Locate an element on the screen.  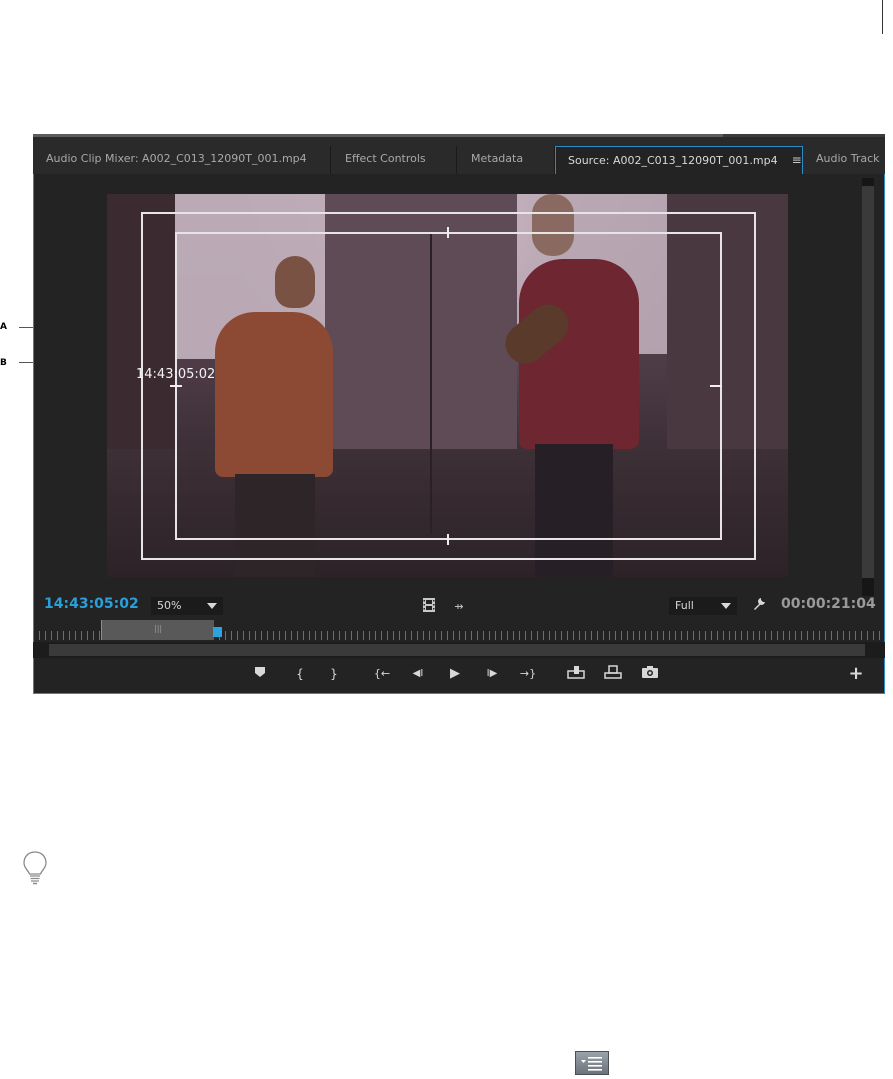
overlay-timecode: 14:43:05:02 is located at coordinates (176, 374).